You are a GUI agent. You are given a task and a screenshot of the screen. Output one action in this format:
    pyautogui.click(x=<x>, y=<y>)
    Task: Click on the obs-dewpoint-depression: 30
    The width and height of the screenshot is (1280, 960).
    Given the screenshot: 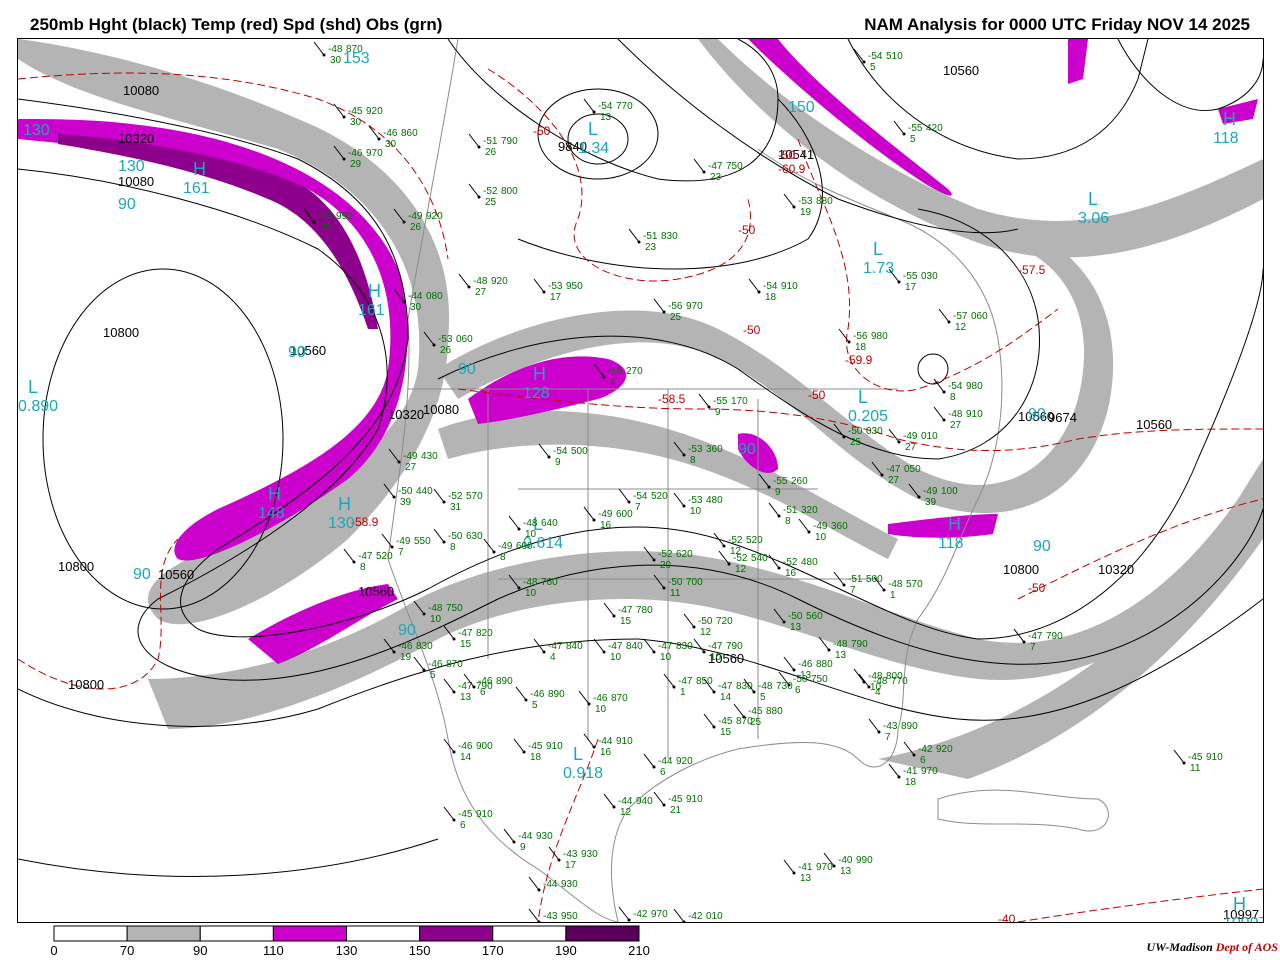 What is the action you would take?
    pyautogui.click(x=416, y=307)
    